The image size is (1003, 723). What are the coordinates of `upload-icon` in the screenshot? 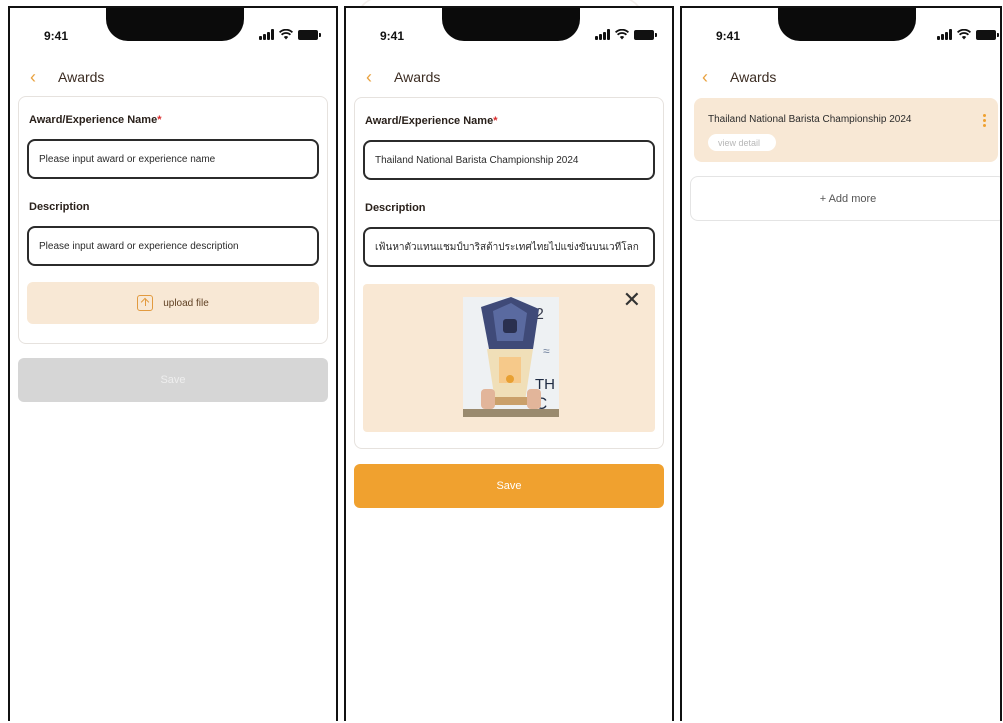 It's located at (145, 303).